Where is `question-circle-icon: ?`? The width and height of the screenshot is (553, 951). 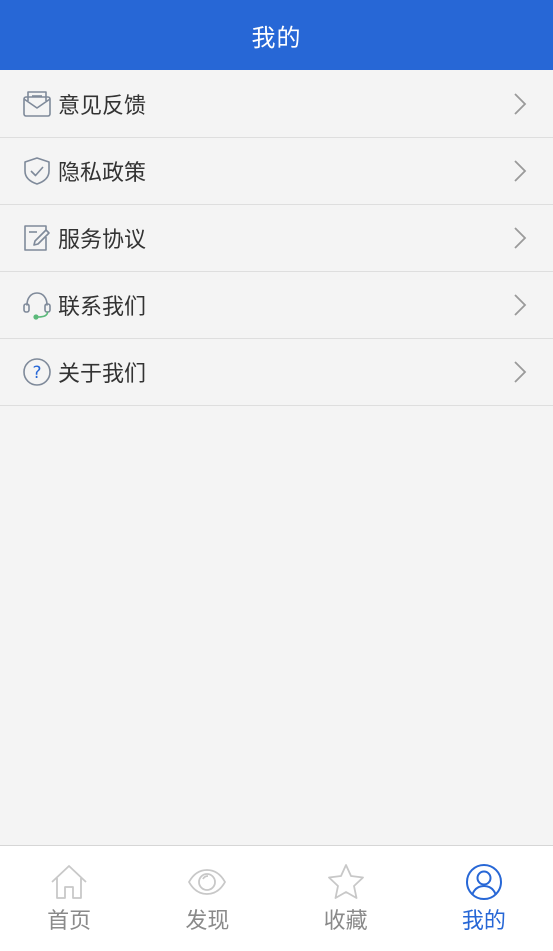
question-circle-icon: ? is located at coordinates (37, 372).